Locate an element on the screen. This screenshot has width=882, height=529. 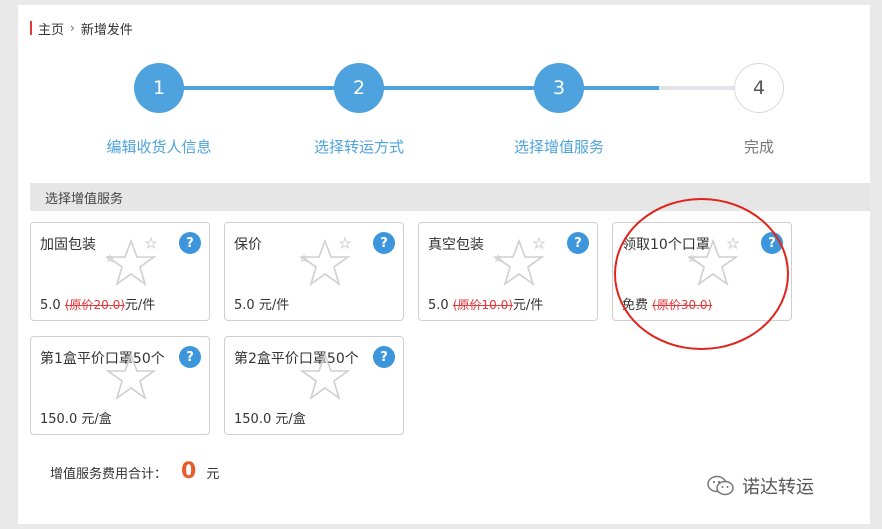
service-card-insurance: 保价 ? 5.0 元/件 is located at coordinates (314, 271).